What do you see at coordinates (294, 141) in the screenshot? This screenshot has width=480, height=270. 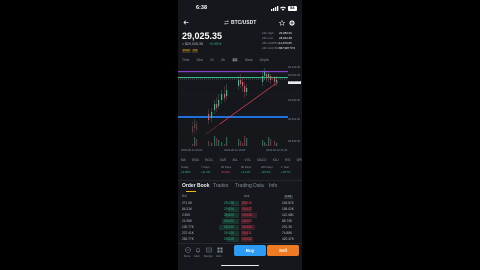 I see `price-axis-label-5: 28,940.00` at bounding box center [294, 141].